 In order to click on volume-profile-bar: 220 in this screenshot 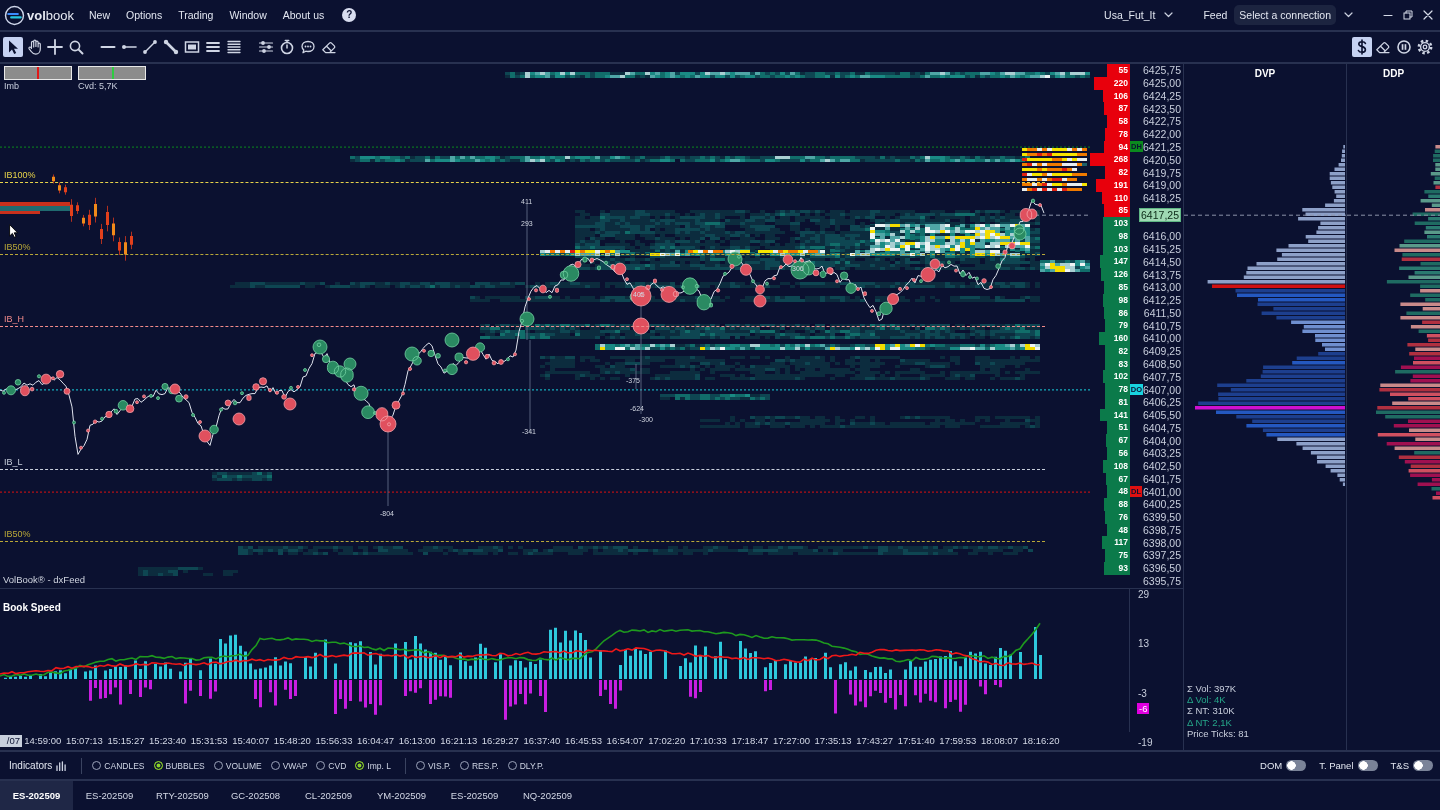, I will do `click(1111, 83)`.